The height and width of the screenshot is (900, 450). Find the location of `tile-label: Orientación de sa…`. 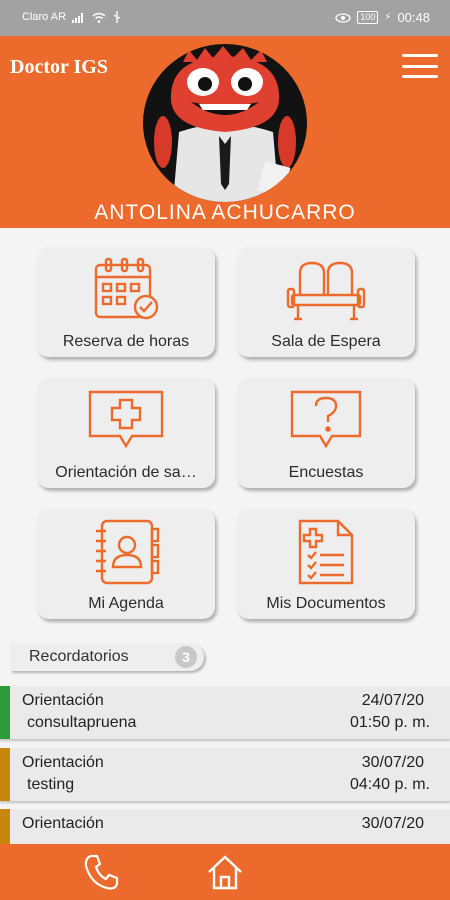

tile-label: Orientación de sa… is located at coordinates (126, 472).